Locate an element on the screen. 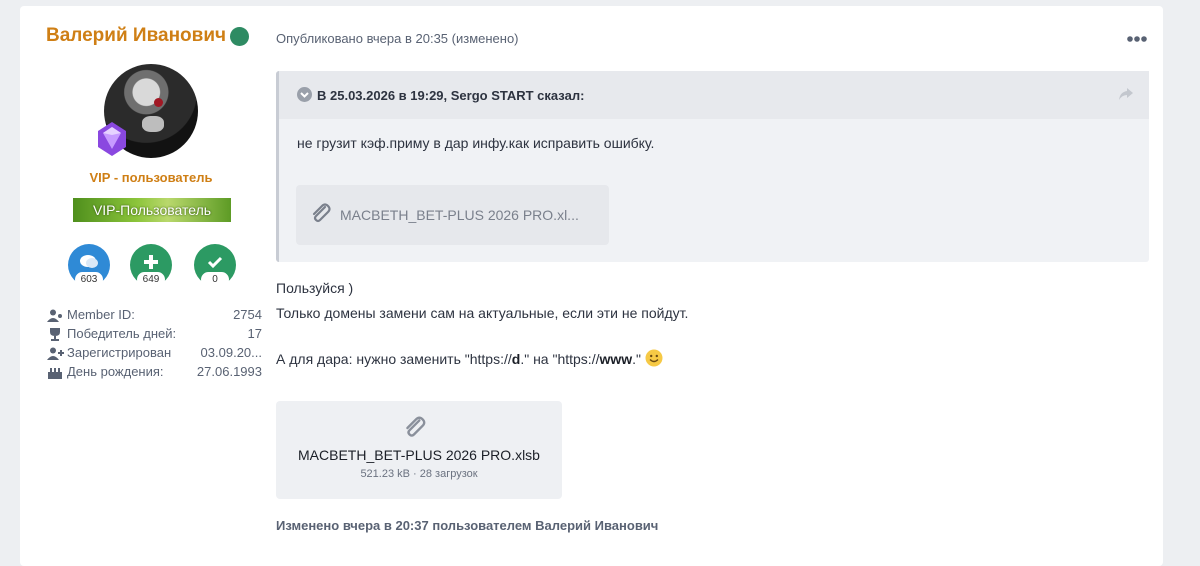 The width and height of the screenshot is (1200, 566). chevron-down-icon is located at coordinates (304, 94).